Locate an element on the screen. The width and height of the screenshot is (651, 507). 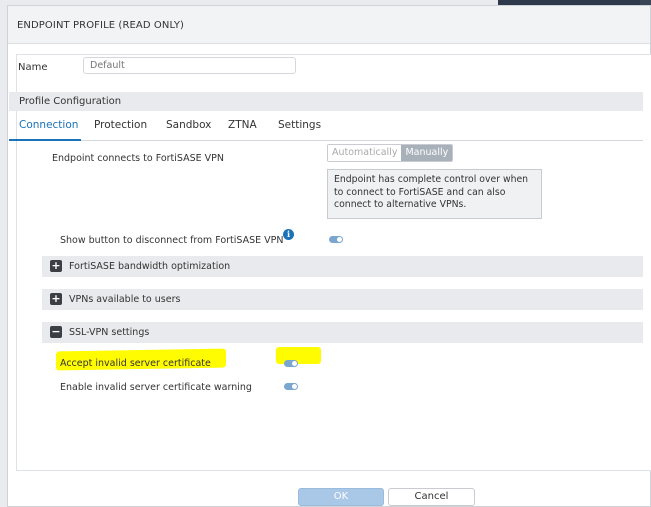
accept-invalid-cert-toggle is located at coordinates (291, 363).